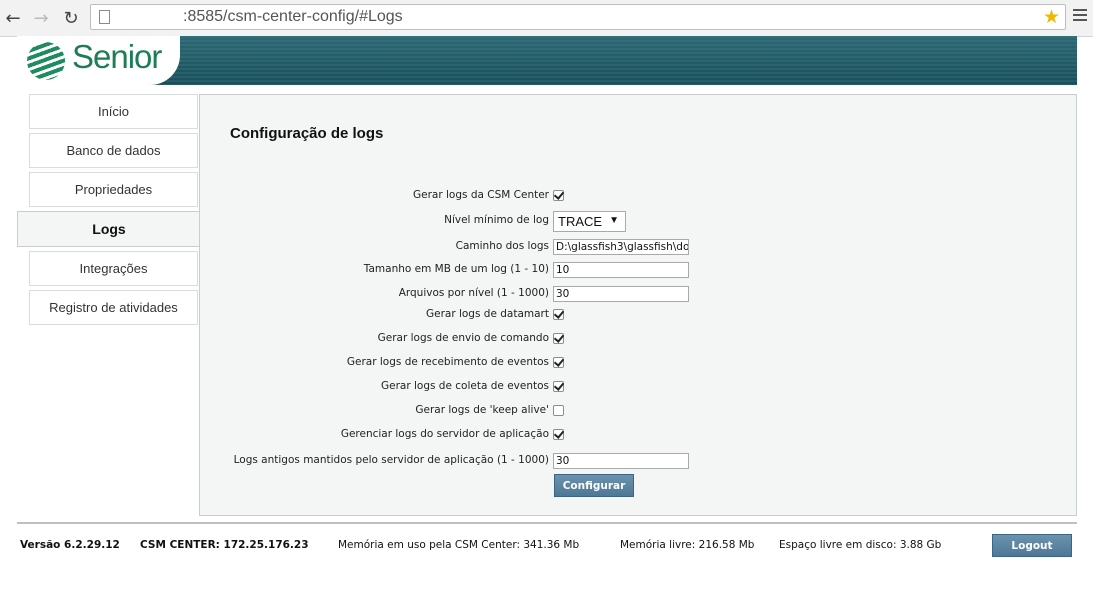  Describe the element at coordinates (580, 221) in the screenshot. I see `nivel-minimo-value: TRACE` at that location.